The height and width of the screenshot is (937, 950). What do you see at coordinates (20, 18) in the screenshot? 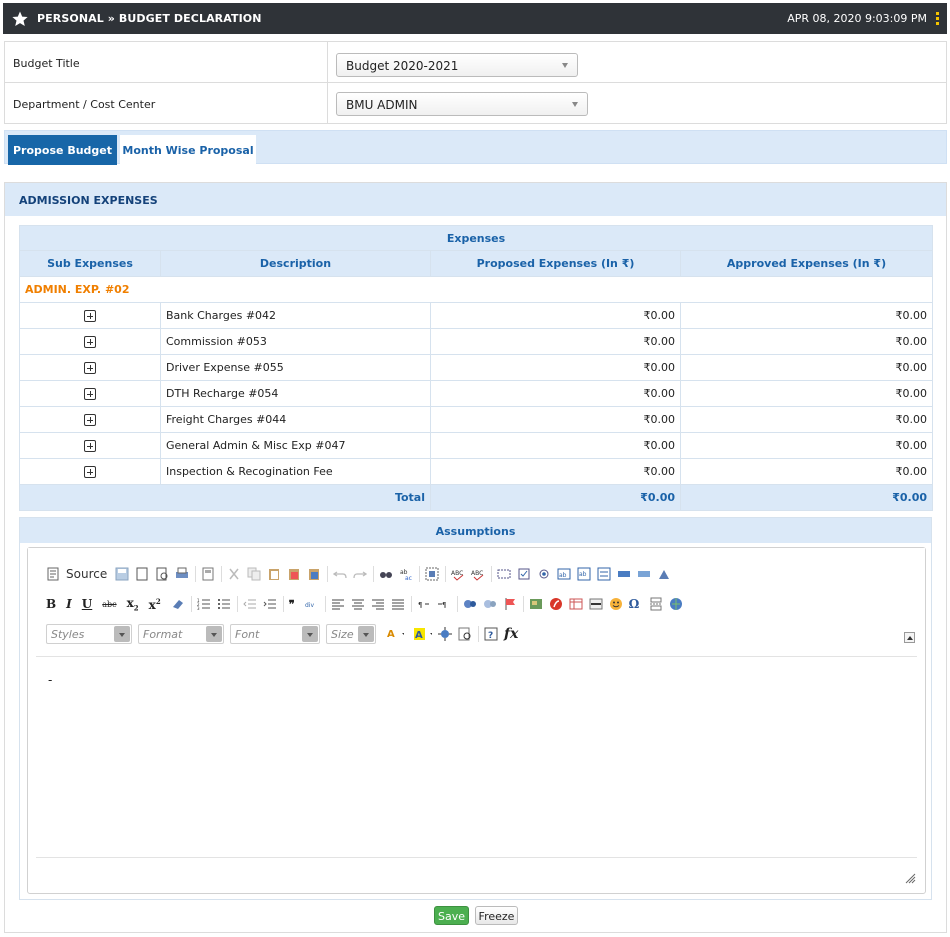
I see `star-icon` at bounding box center [20, 18].